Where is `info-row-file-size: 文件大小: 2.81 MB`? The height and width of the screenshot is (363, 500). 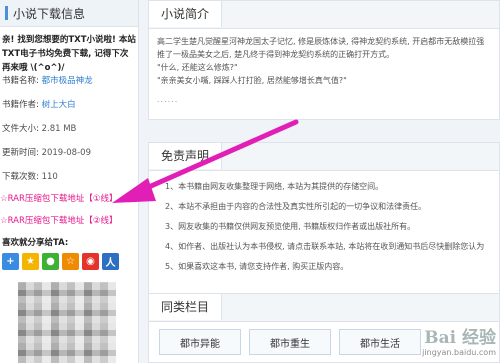
info-row-file-size: 文件大小: 2.81 MB is located at coordinates (39, 128).